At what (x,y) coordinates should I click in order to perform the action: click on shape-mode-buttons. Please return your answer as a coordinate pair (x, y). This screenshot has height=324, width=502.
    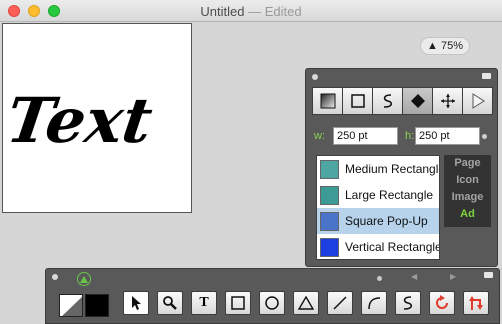
    Looking at the image, I should click on (402, 101).